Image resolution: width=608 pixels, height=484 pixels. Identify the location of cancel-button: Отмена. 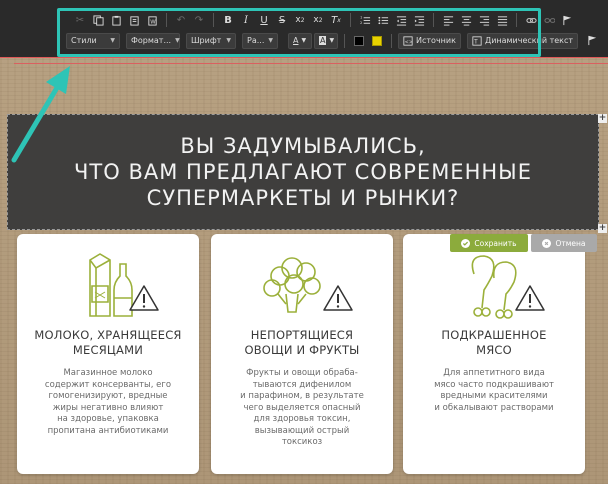
(564, 243).